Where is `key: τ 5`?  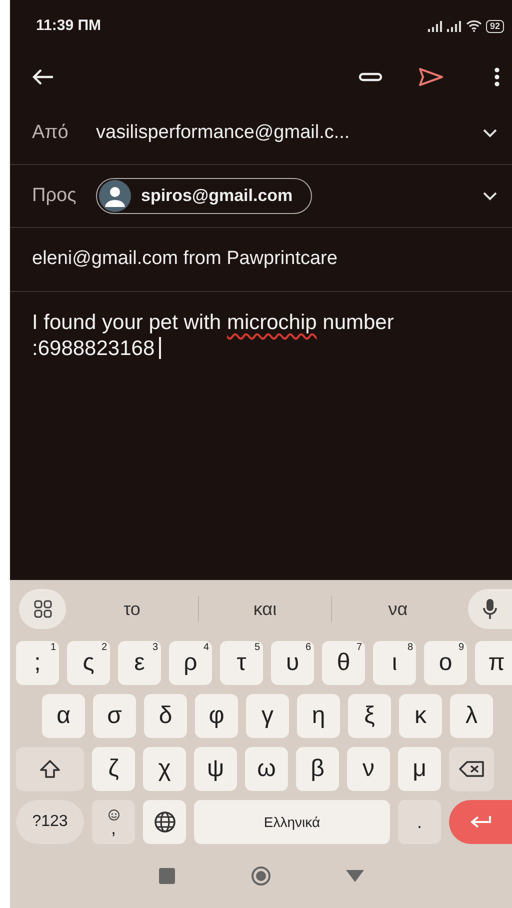 key: τ 5 is located at coordinates (241, 663).